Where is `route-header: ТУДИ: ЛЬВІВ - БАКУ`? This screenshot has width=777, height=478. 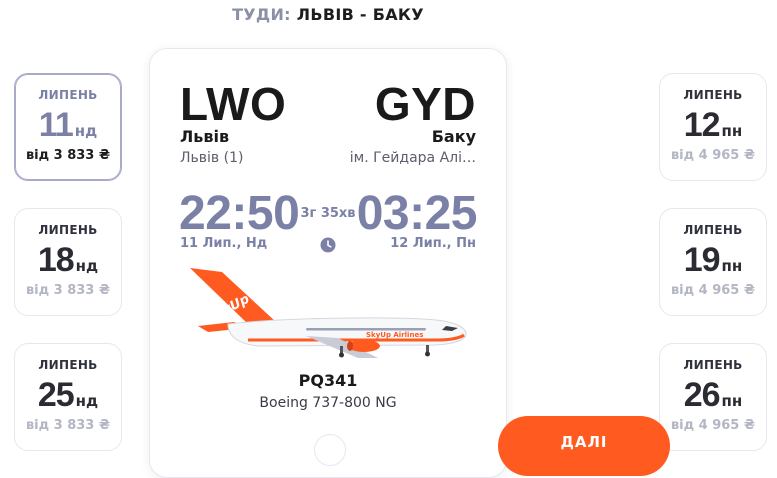
route-header: ТУДИ: ЛЬВІВ - БАКУ is located at coordinates (328, 14).